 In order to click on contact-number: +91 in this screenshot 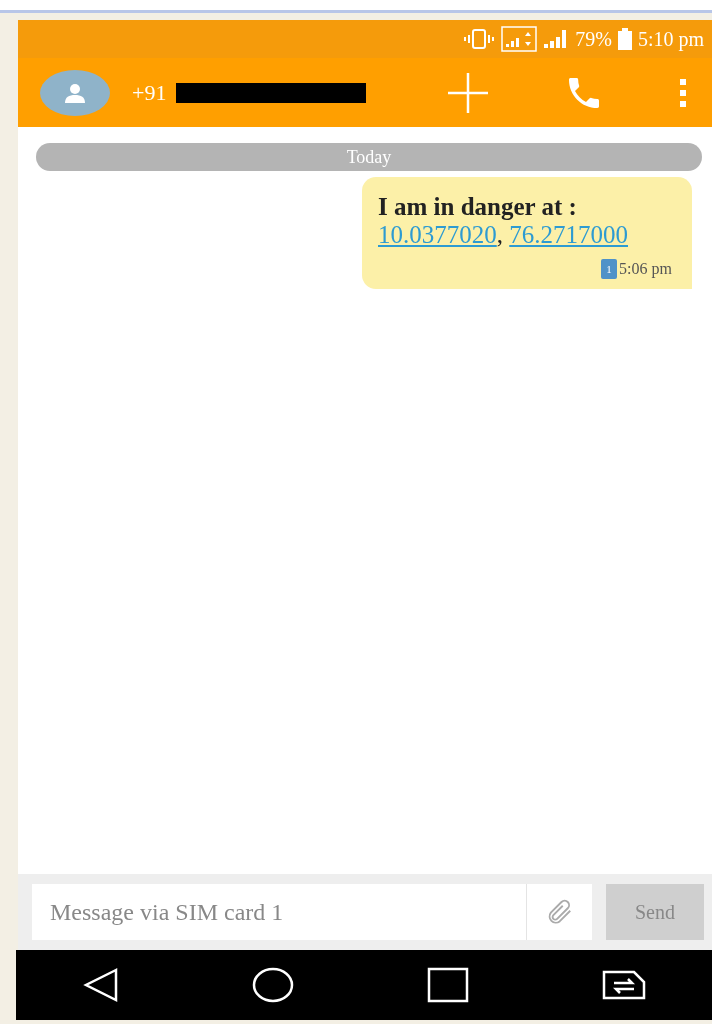, I will do `click(149, 92)`.